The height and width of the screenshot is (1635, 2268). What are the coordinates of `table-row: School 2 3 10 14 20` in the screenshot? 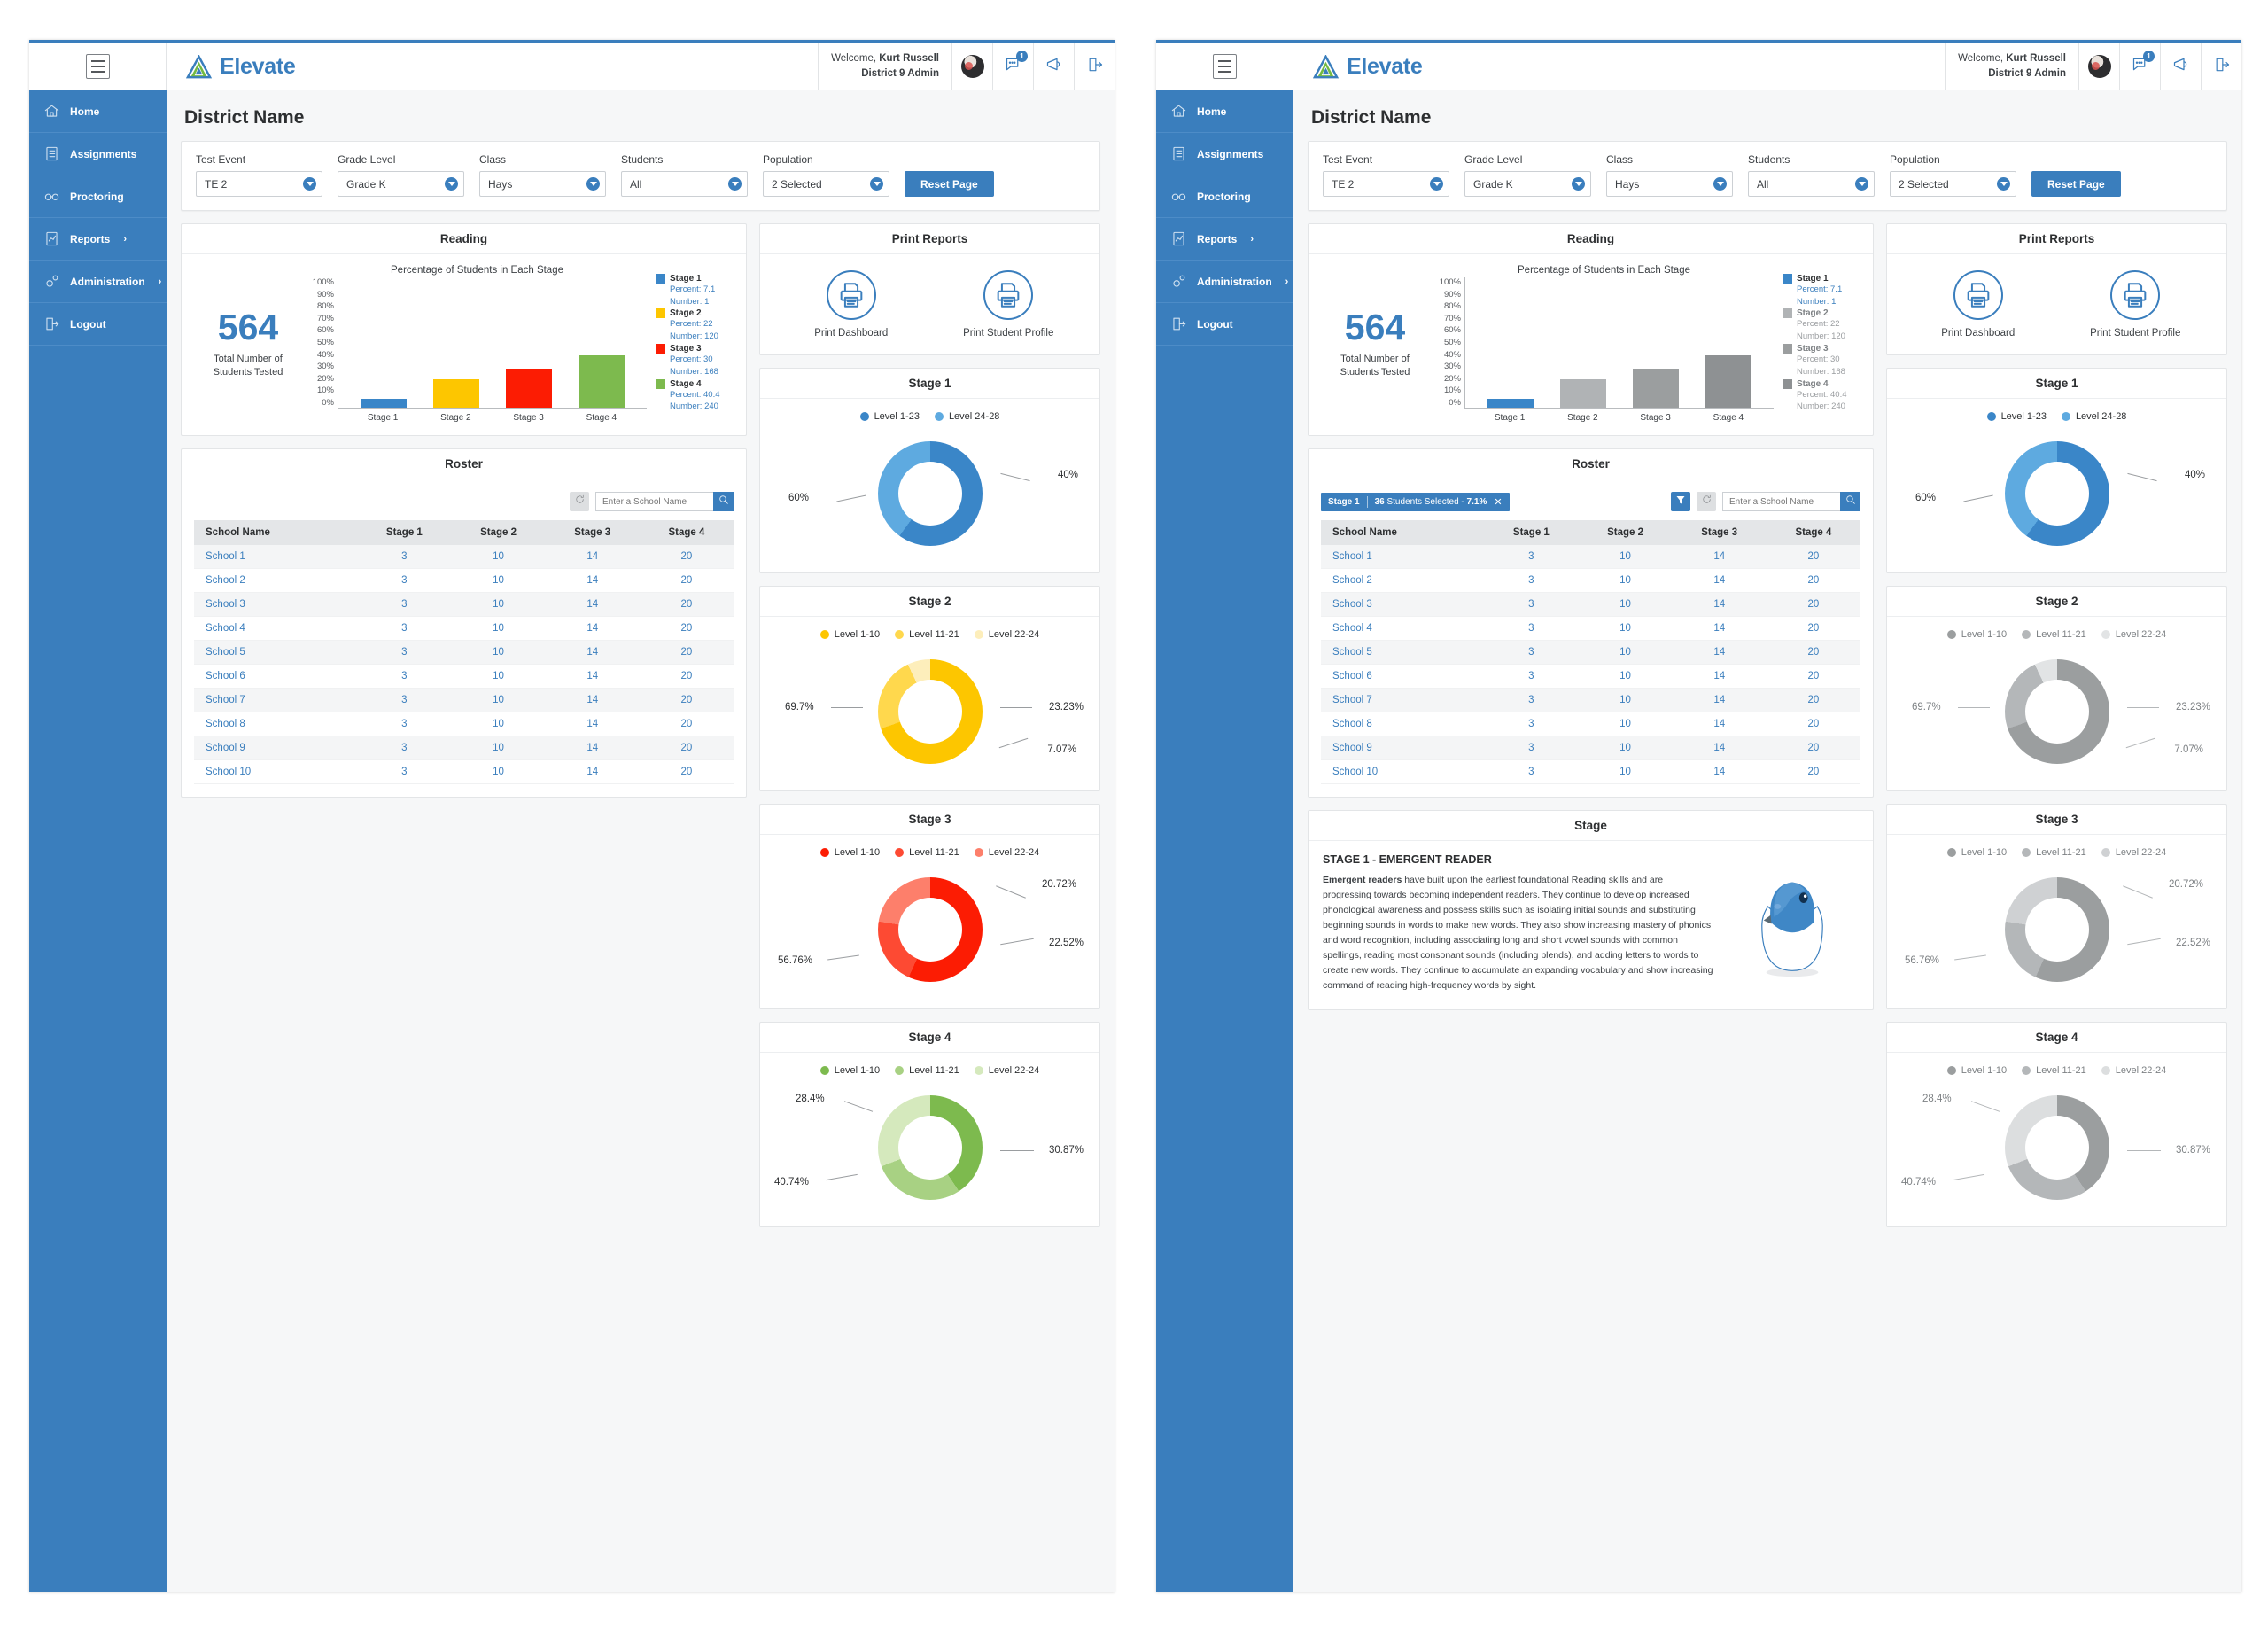 It's located at (1590, 580).